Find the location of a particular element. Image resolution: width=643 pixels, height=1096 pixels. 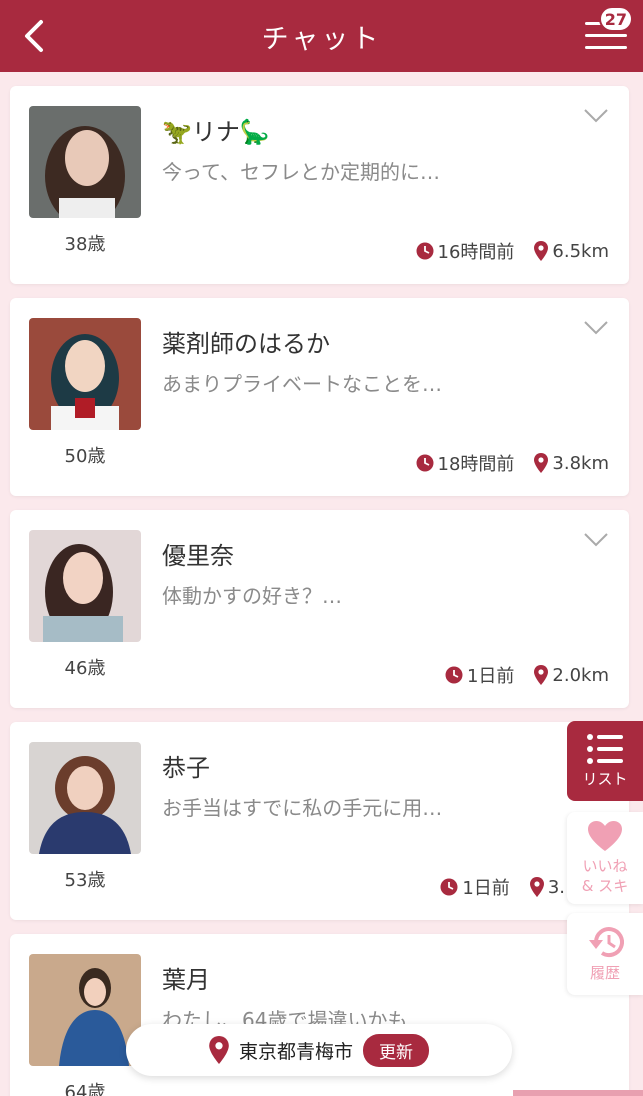

age-label: 50歳 is located at coordinates (85, 456).